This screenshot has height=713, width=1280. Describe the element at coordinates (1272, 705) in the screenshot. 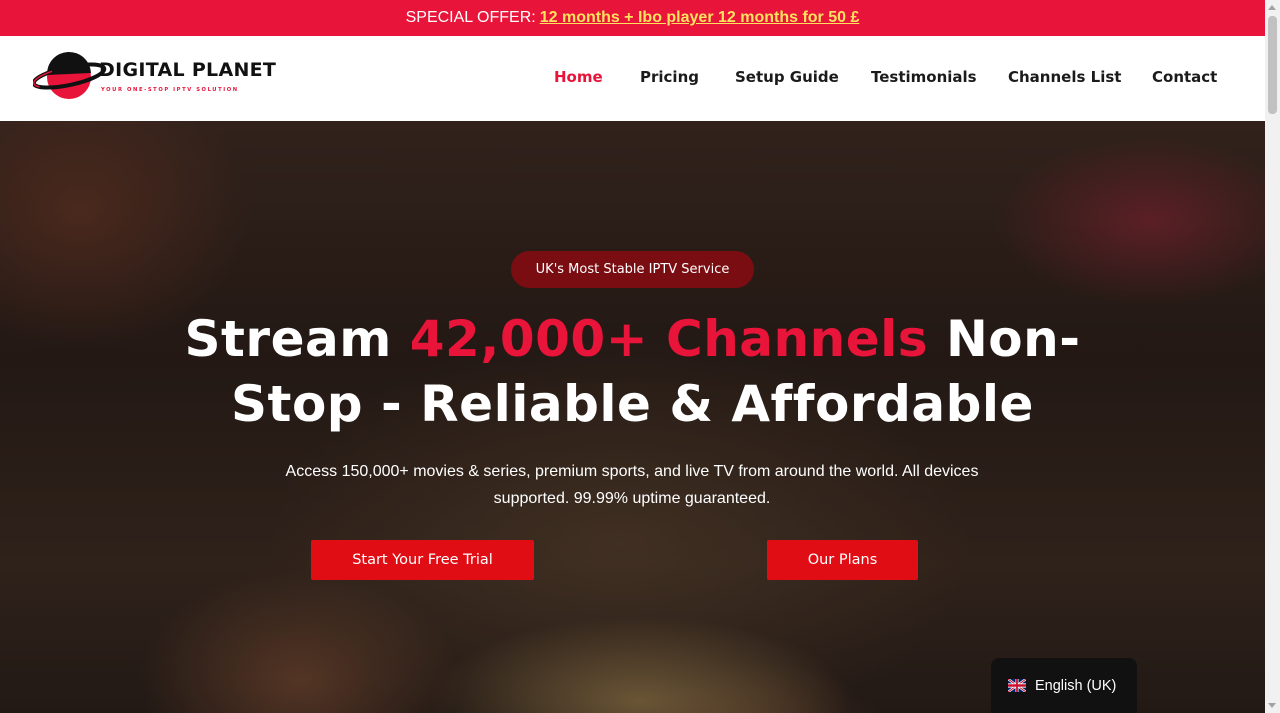

I see `scroll-down-arrow-icon` at that location.